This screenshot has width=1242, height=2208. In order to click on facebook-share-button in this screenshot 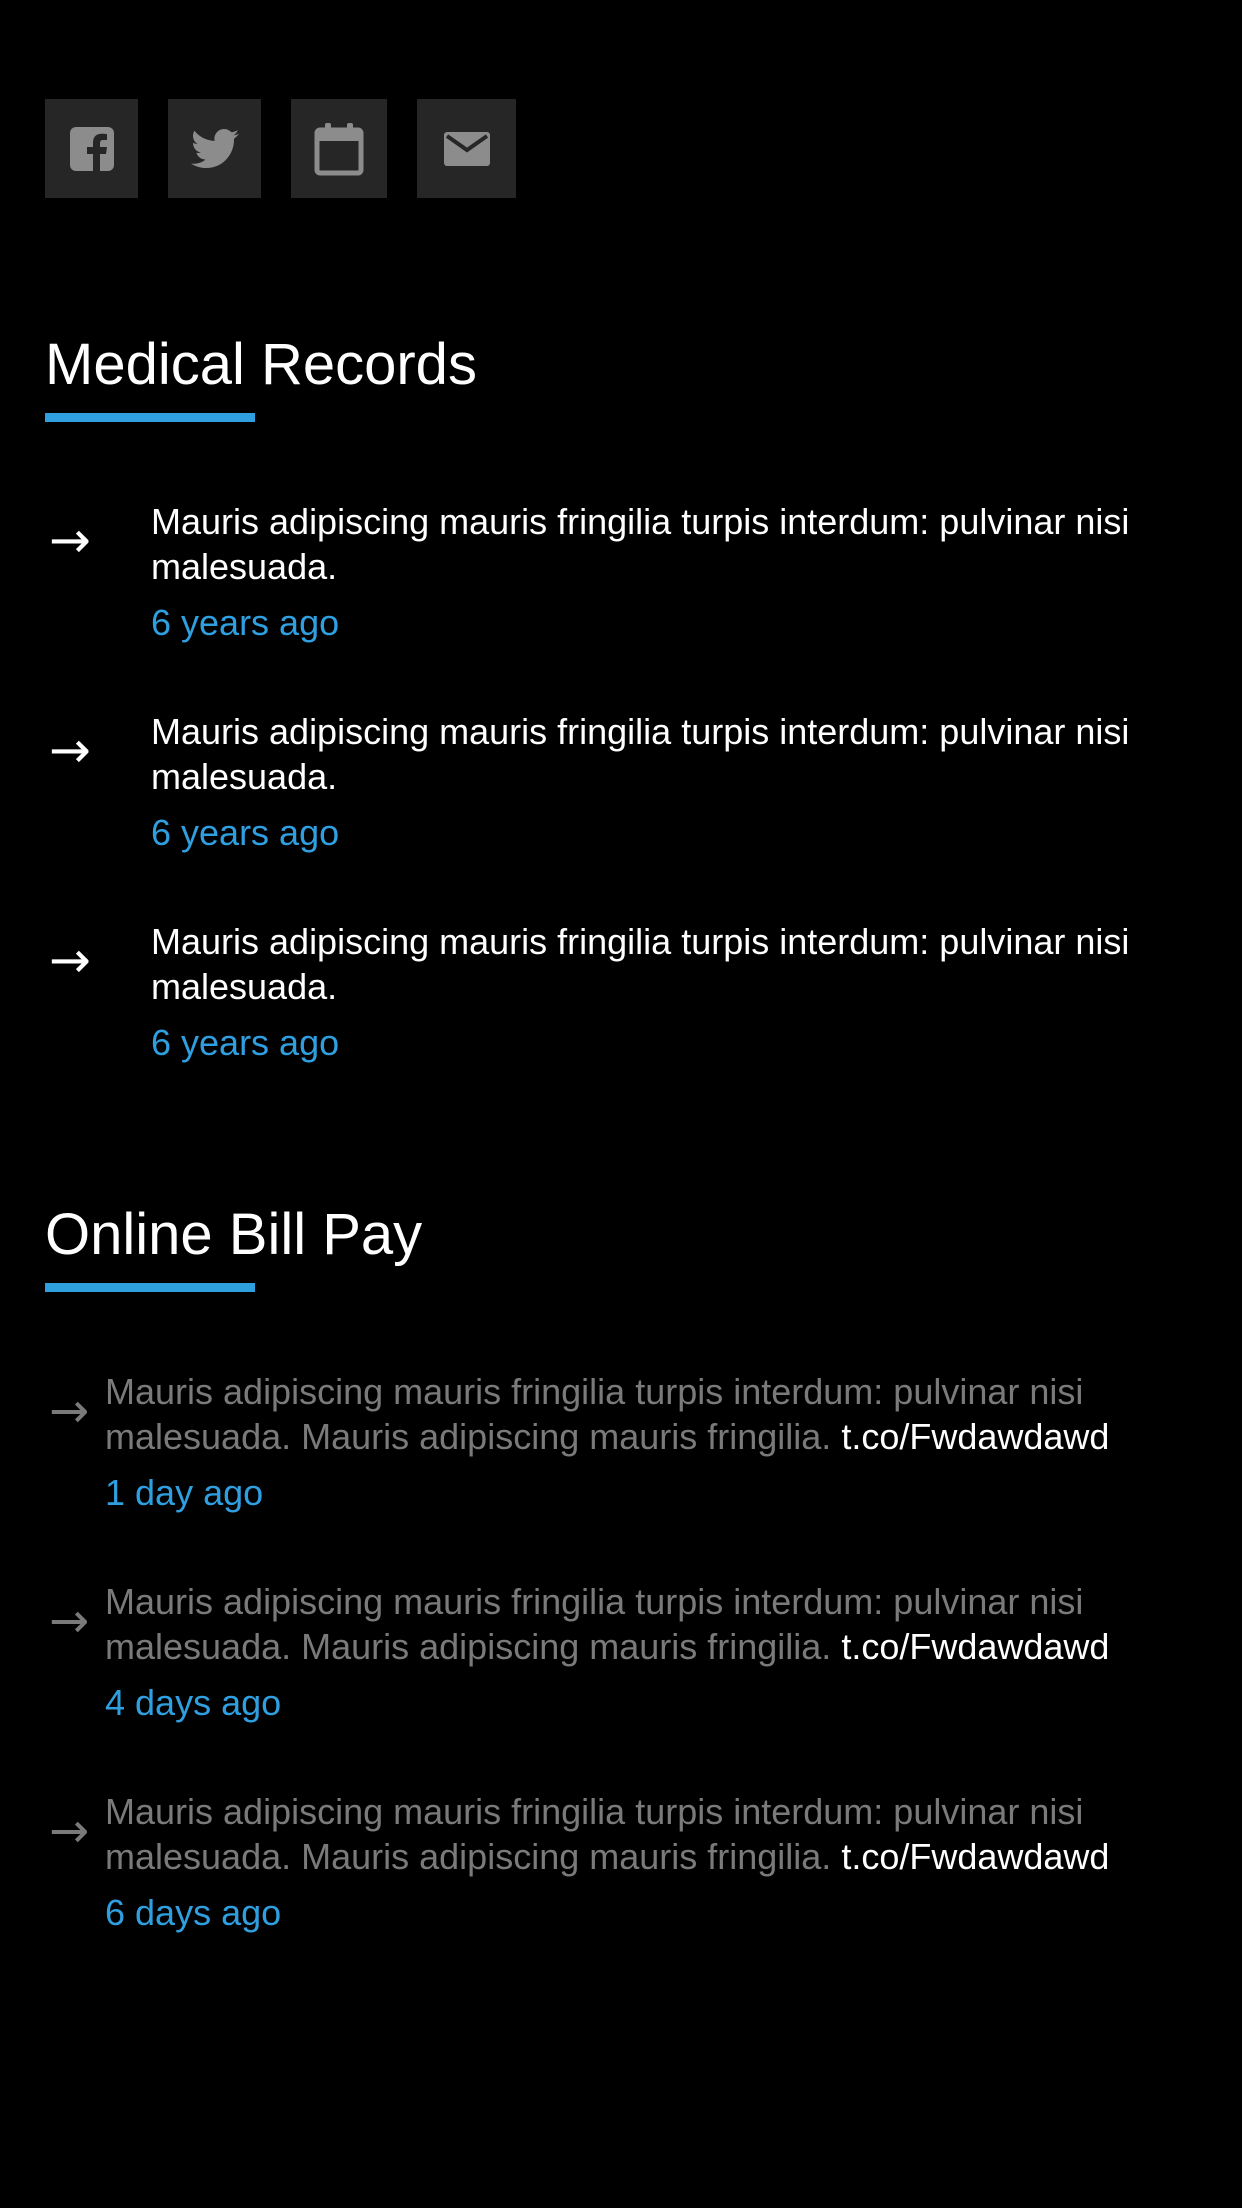, I will do `click(91, 148)`.